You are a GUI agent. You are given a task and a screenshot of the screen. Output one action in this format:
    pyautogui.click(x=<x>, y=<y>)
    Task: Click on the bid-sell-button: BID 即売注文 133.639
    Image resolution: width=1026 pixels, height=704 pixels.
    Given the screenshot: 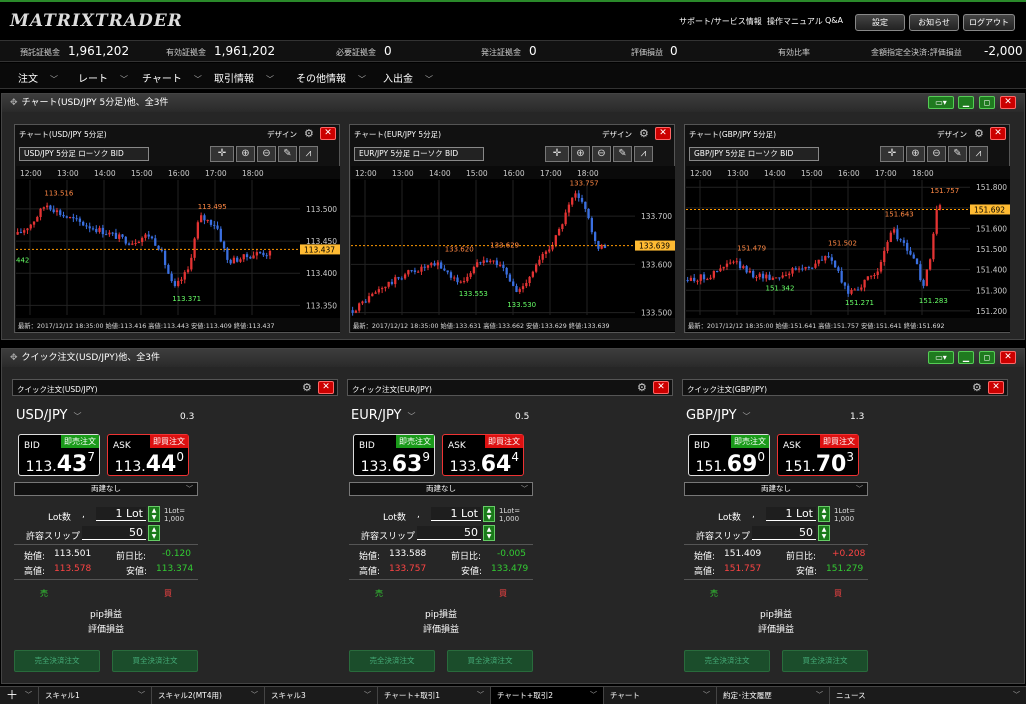 What is the action you would take?
    pyautogui.click(x=394, y=455)
    